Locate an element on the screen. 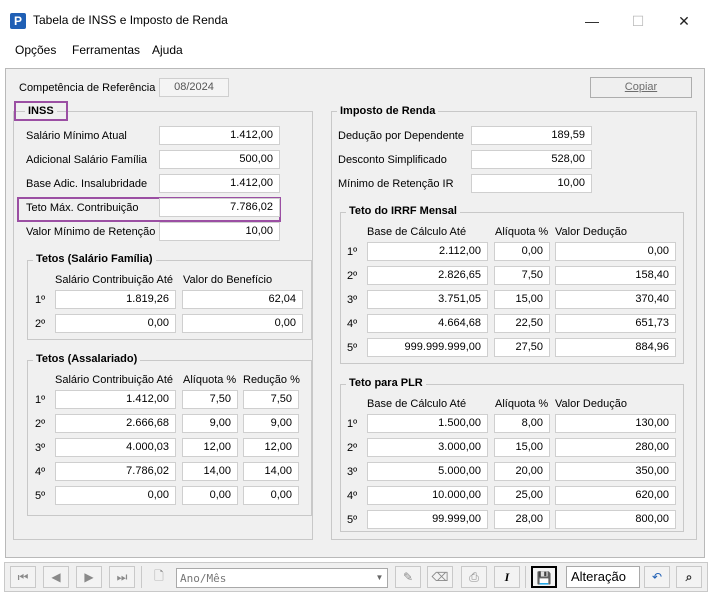  deducao-dependente-field: 189,59 is located at coordinates (531, 135).